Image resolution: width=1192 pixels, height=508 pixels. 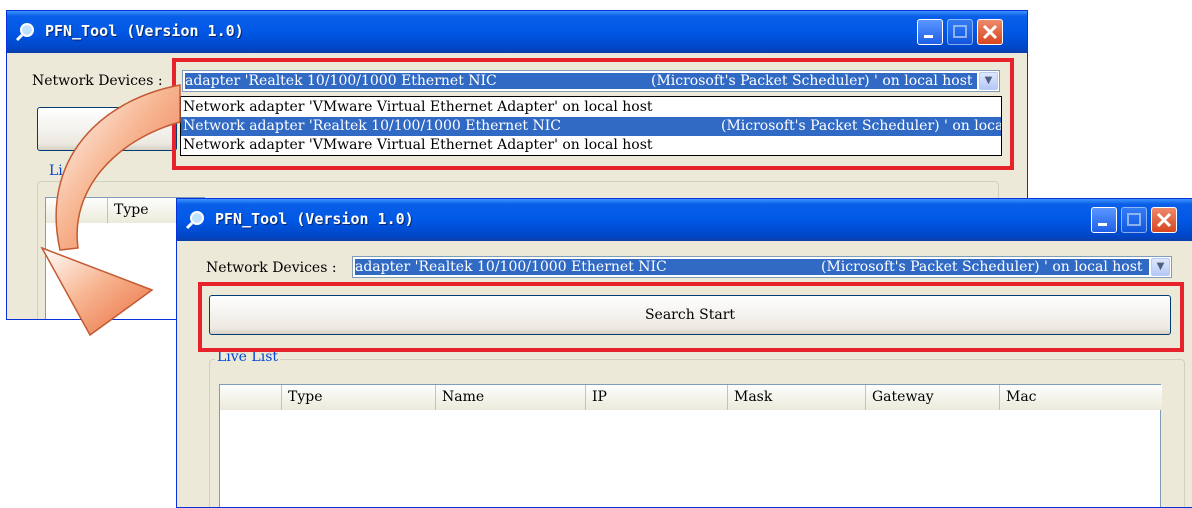 What do you see at coordinates (797, 397) in the screenshot?
I see `column-header-mask: Mask` at bounding box center [797, 397].